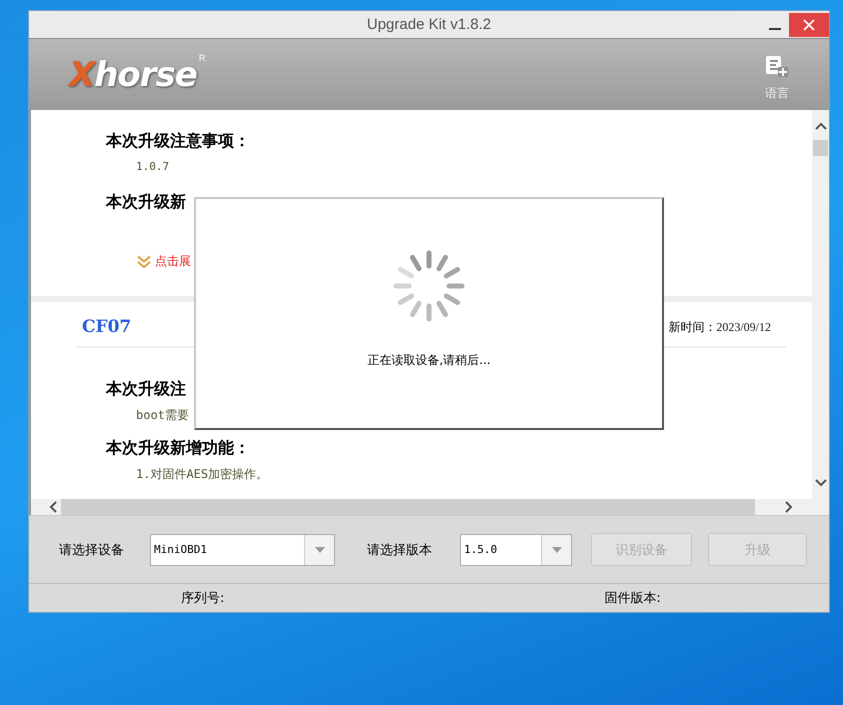 The width and height of the screenshot is (843, 705). What do you see at coordinates (178, 141) in the screenshot?
I see `section-heading: 本次升级注意事项：` at bounding box center [178, 141].